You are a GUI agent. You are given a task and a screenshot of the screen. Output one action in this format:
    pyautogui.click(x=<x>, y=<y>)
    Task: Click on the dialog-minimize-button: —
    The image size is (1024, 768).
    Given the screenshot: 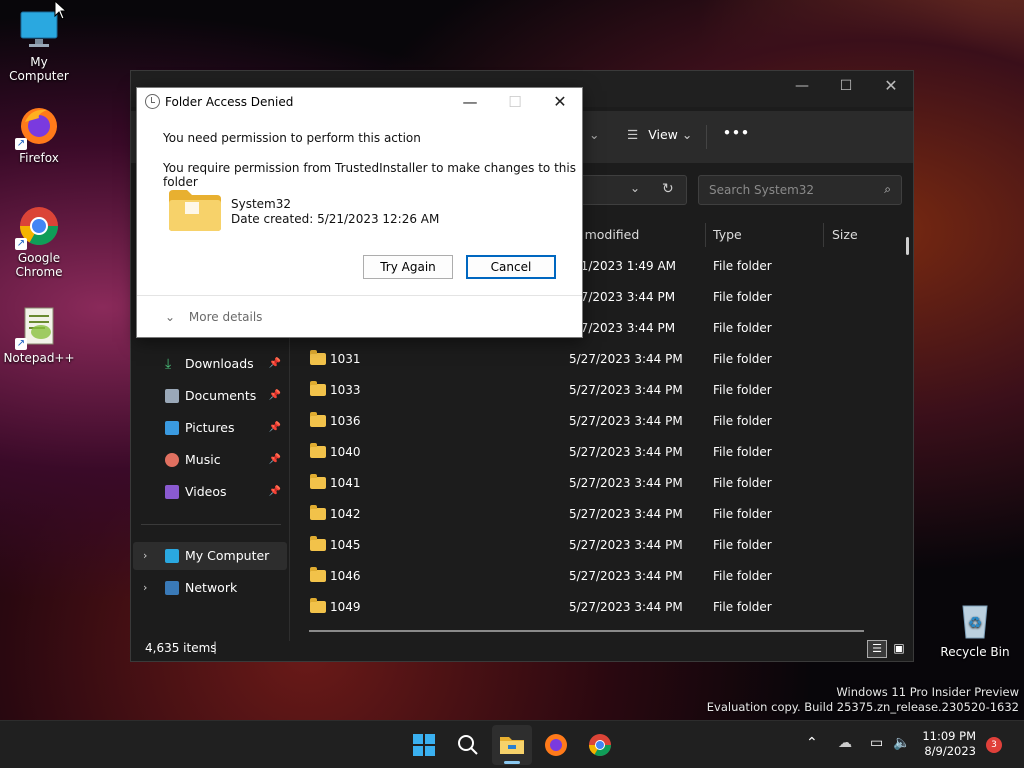 What is the action you would take?
    pyautogui.click(x=470, y=102)
    